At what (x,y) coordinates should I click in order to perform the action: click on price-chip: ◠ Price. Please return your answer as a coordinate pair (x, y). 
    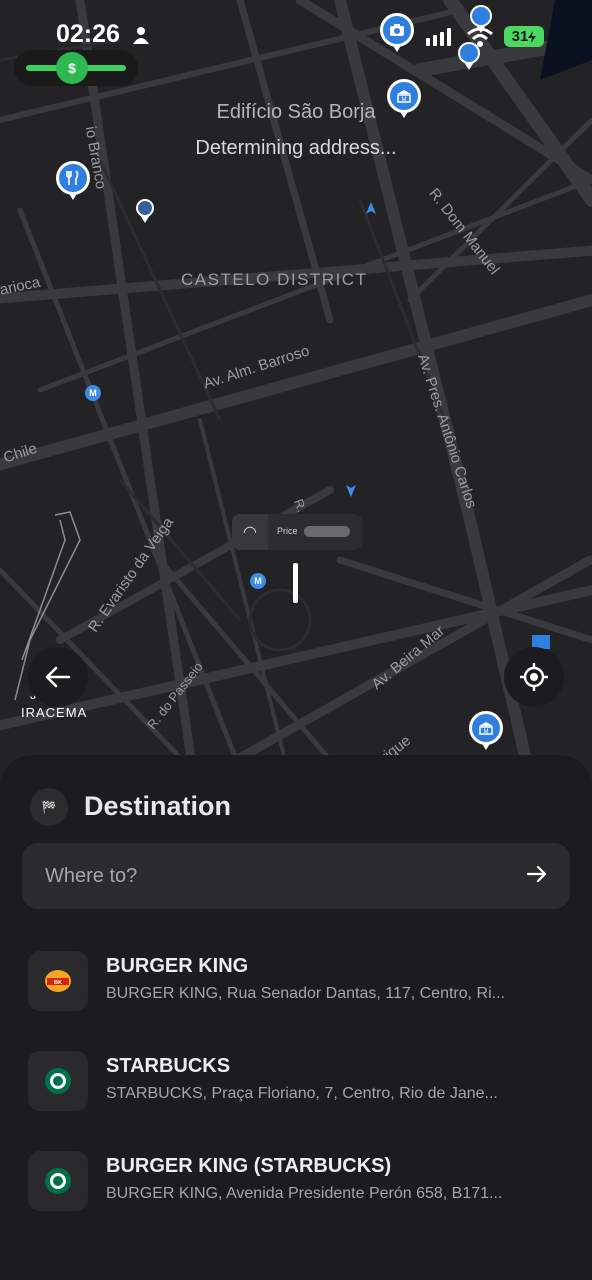
    Looking at the image, I should click on (297, 532).